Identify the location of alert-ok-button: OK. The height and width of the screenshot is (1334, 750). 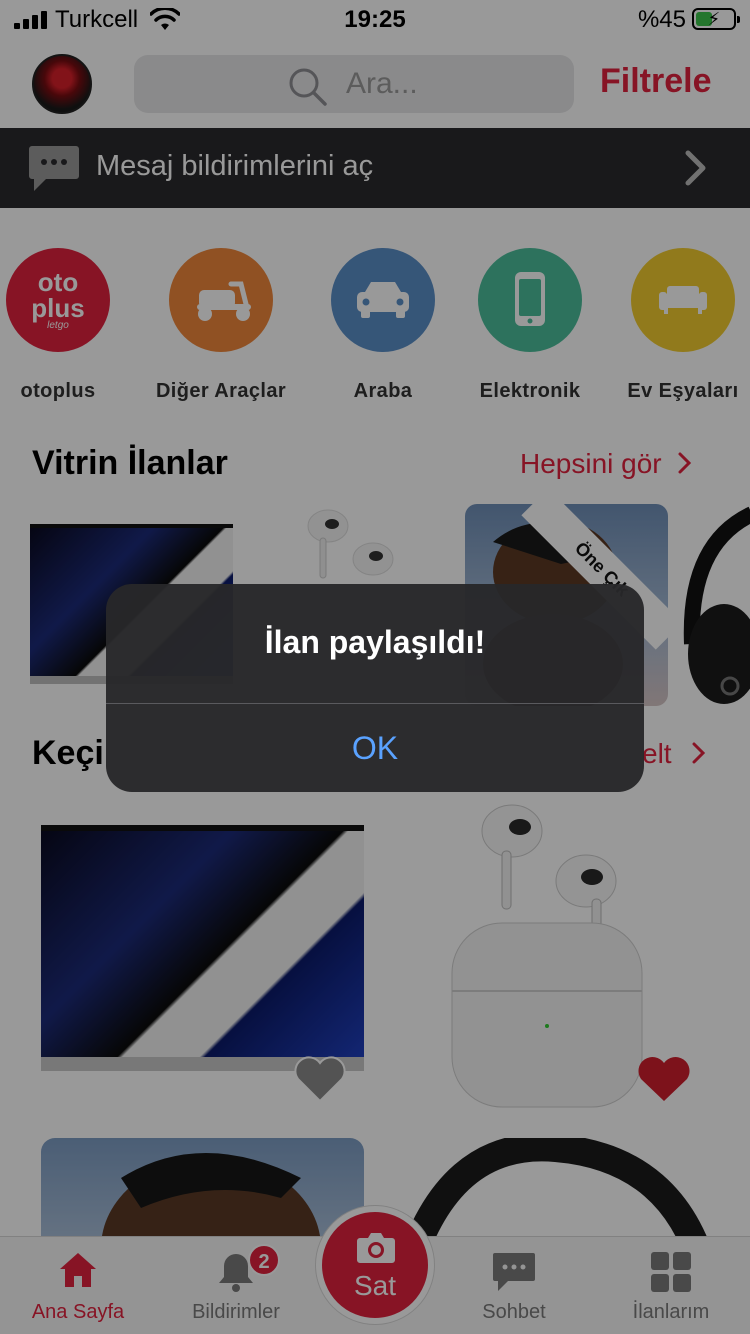
(375, 748).